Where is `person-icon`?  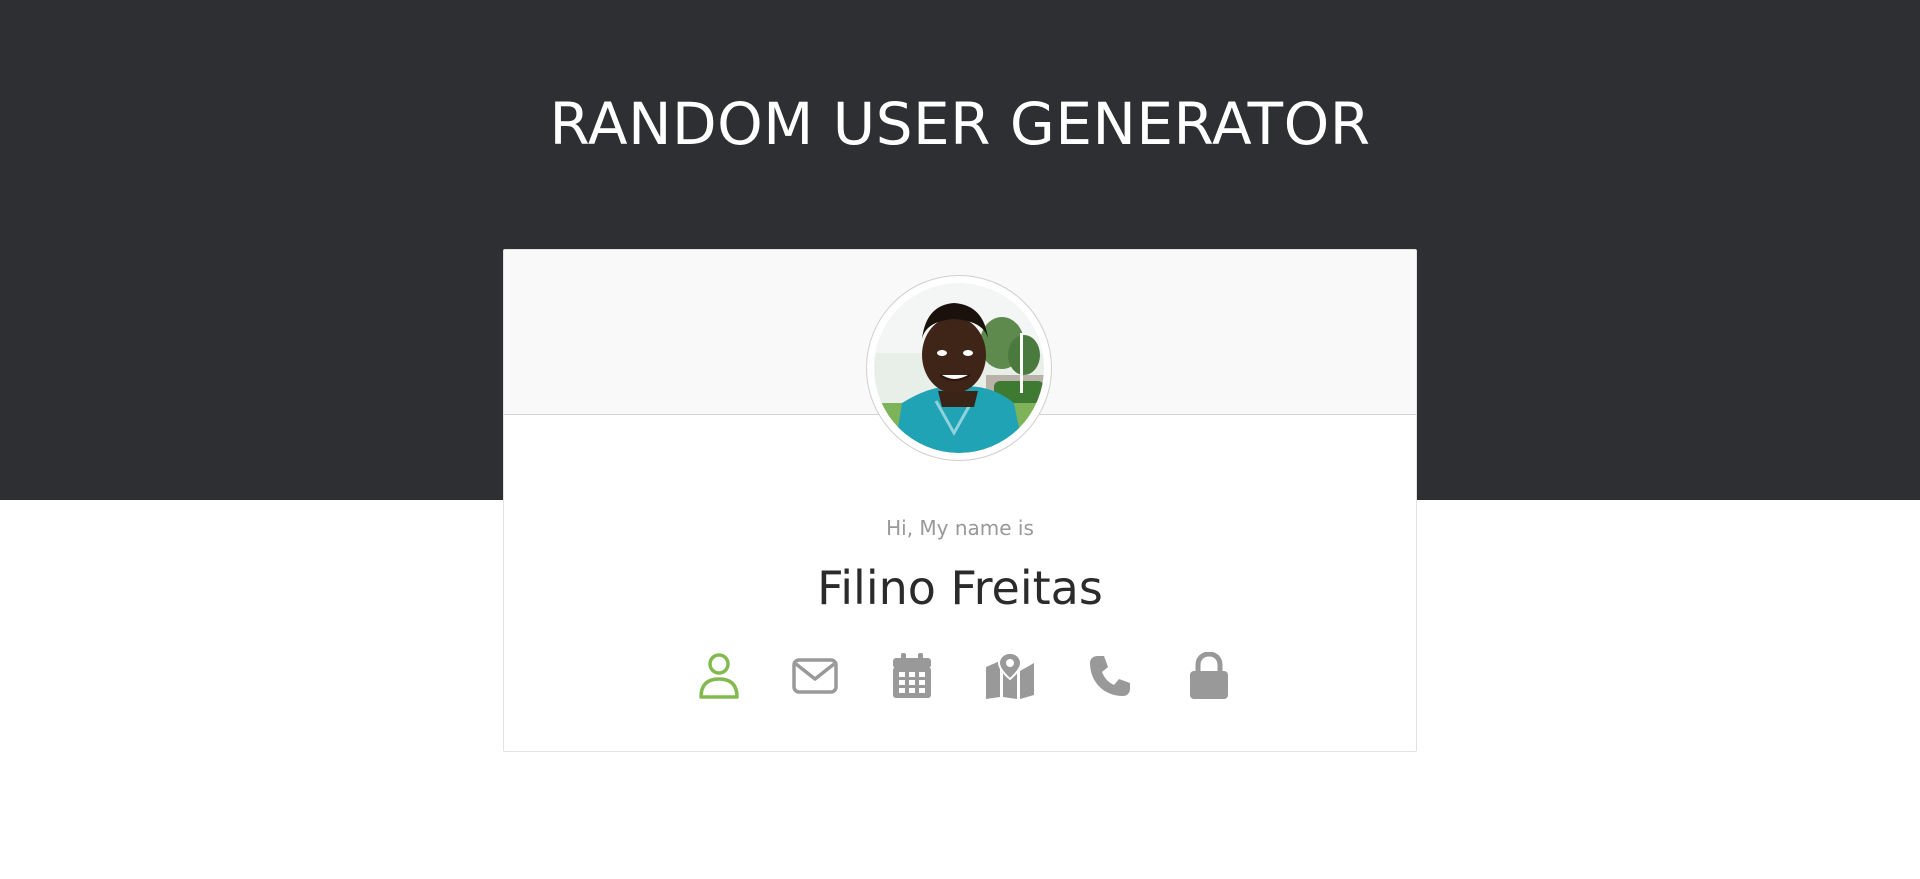
person-icon is located at coordinates (719, 676).